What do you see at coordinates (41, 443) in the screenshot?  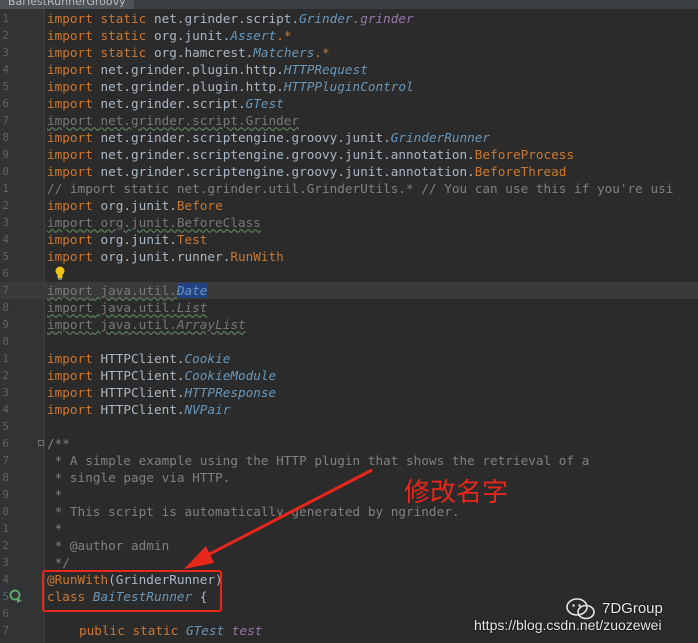 I see `fold-marker-icon` at bounding box center [41, 443].